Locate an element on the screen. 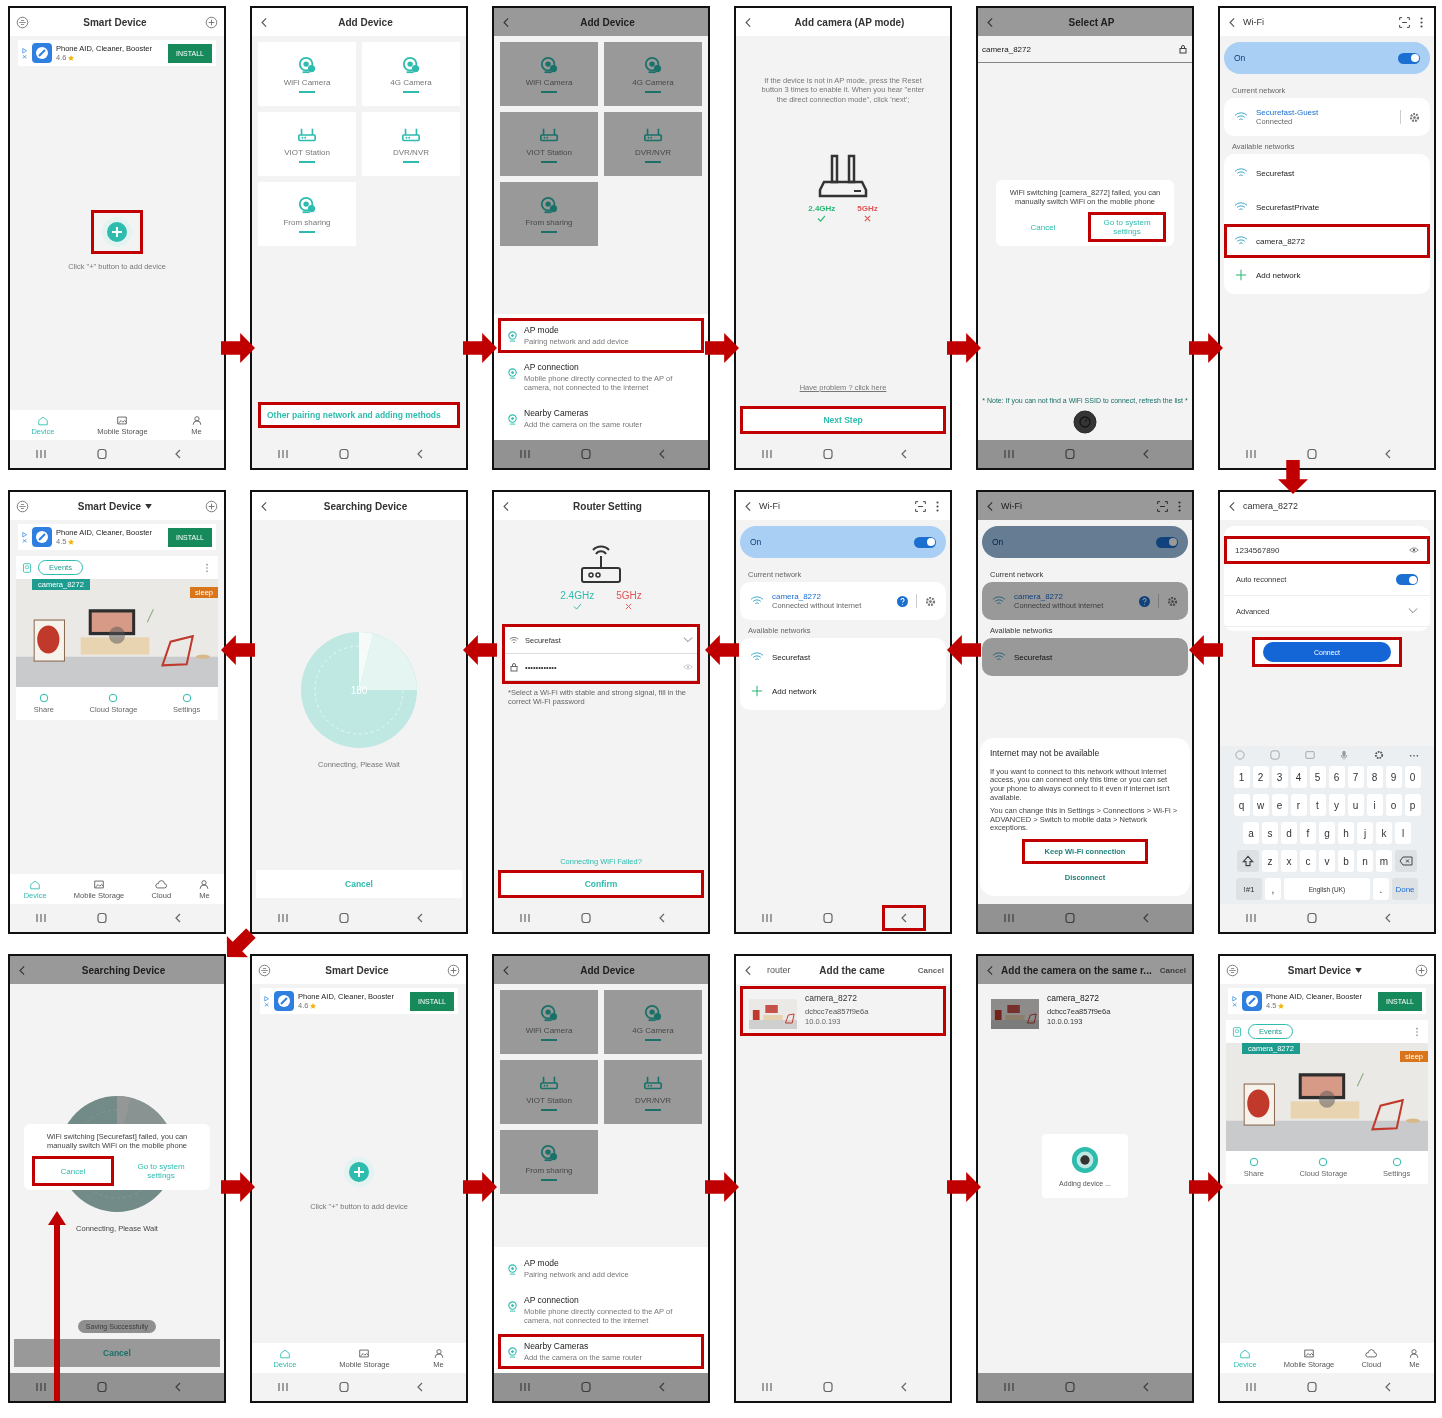  key: s is located at coordinates (1270, 833).